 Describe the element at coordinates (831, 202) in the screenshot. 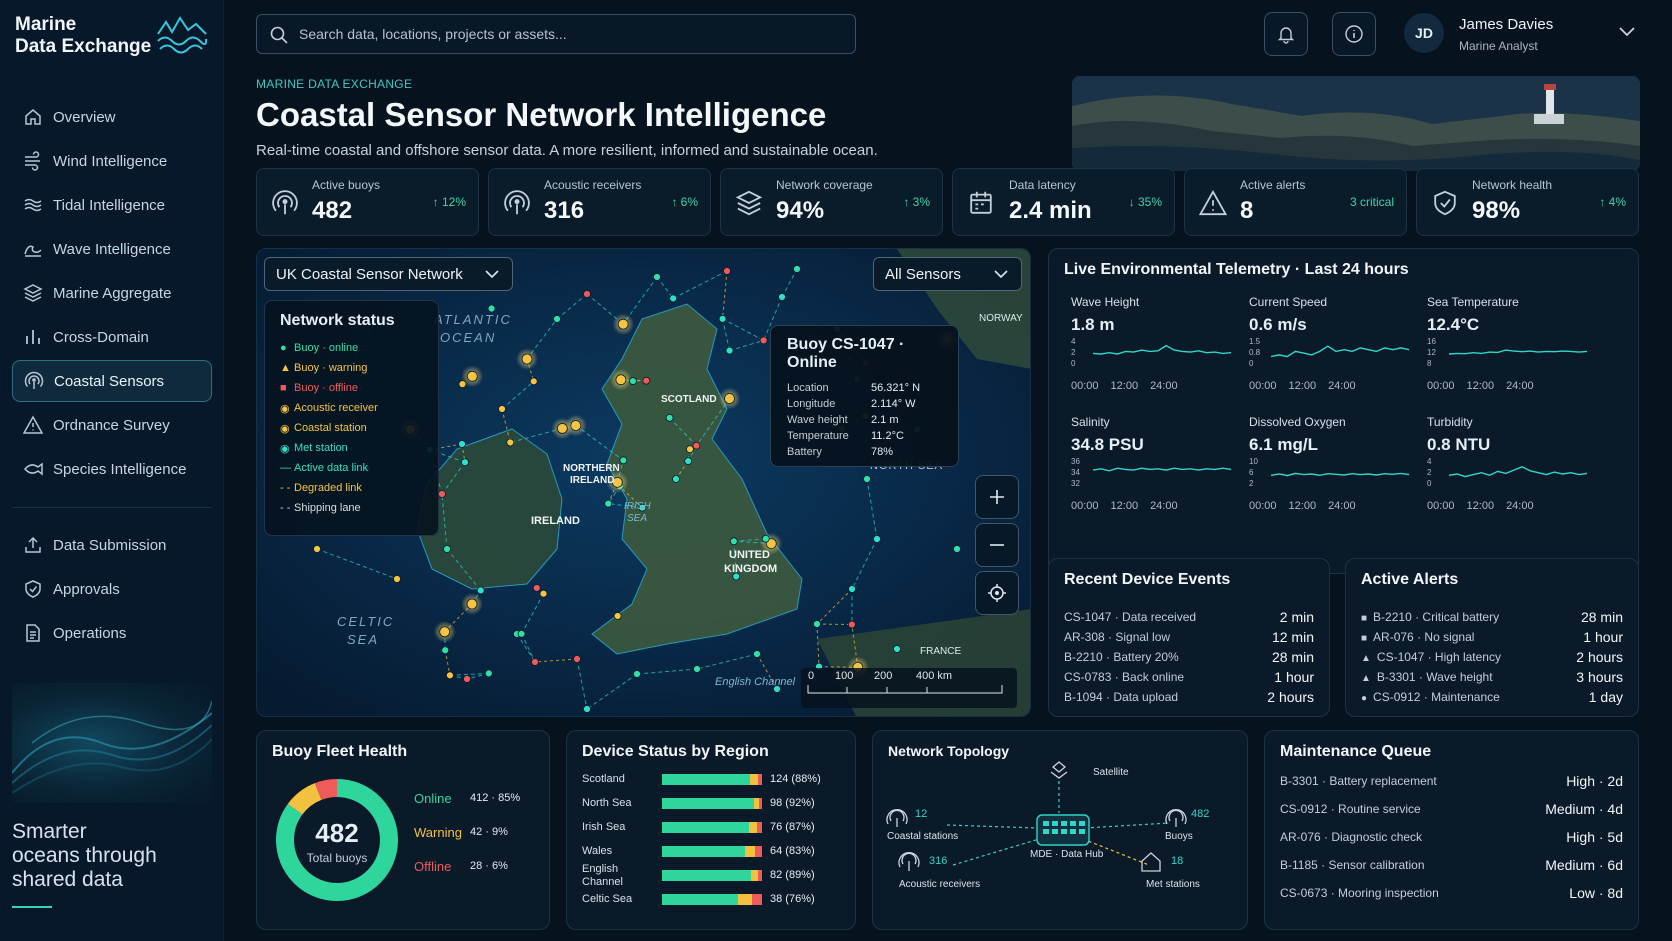

I see `kpi-network-coverage: Network coverage 94% ↑ 3%` at that location.